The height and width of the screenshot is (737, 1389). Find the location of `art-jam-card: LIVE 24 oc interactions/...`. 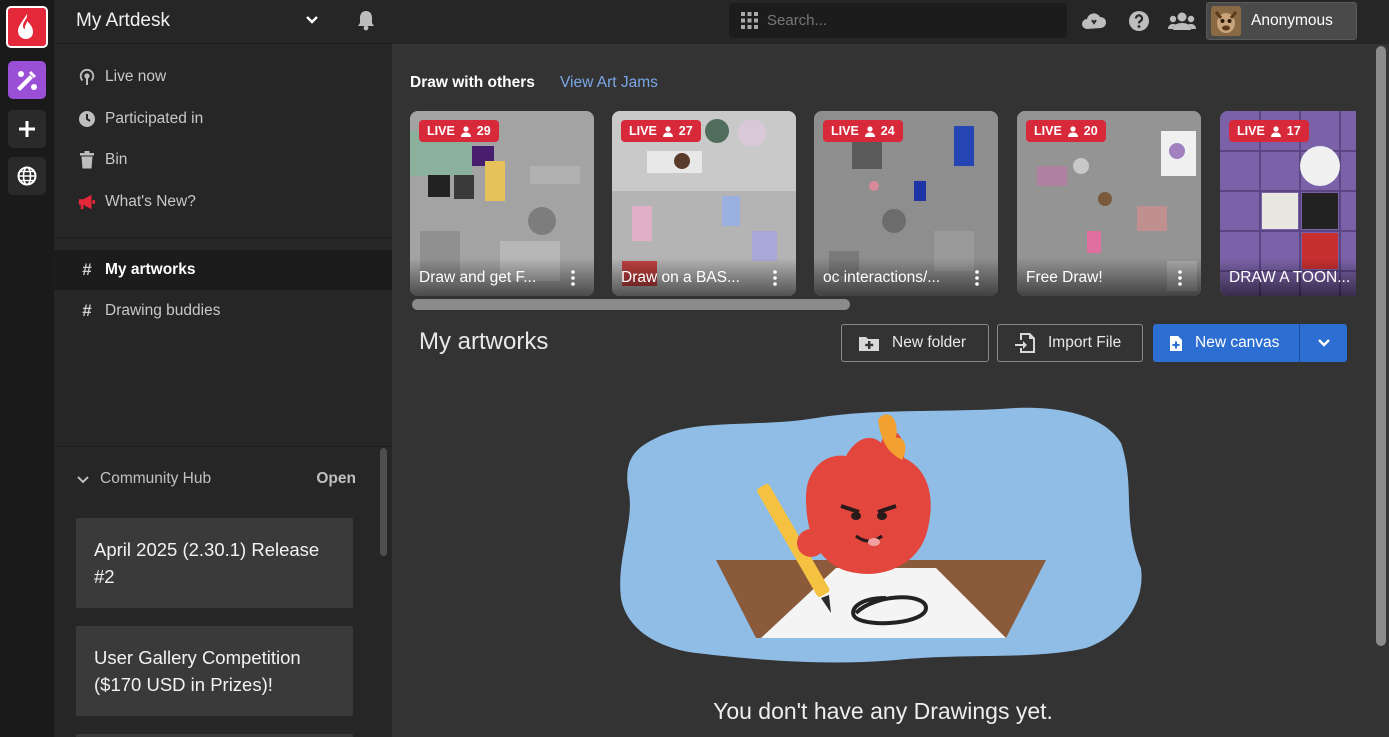

art-jam-card: LIVE 24 oc interactions/... is located at coordinates (906, 203).